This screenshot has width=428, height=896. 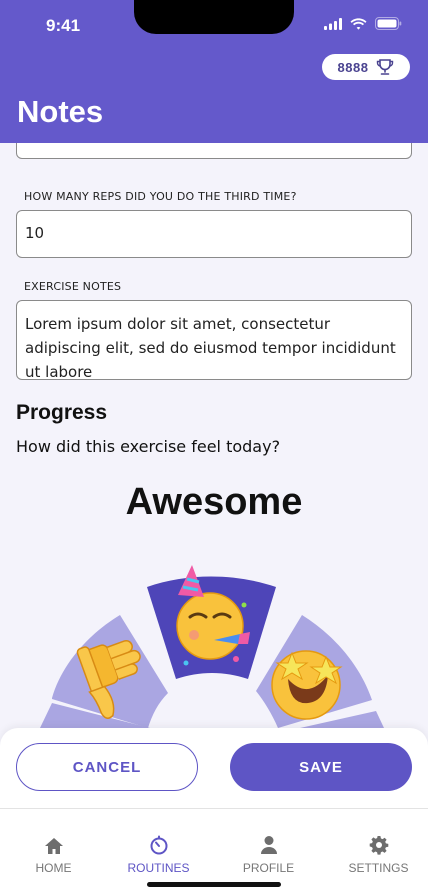 I want to click on tab-home: HOME, so click(x=53, y=842).